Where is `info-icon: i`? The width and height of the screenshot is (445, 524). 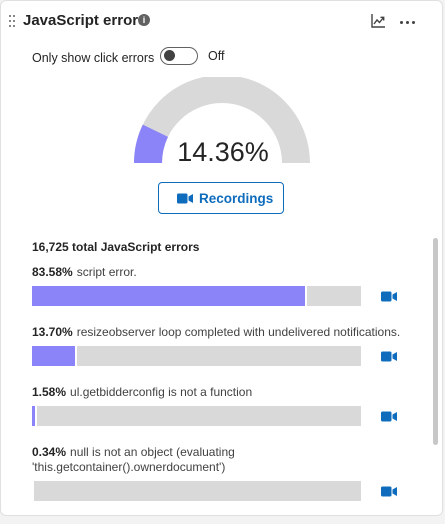 info-icon: i is located at coordinates (144, 20).